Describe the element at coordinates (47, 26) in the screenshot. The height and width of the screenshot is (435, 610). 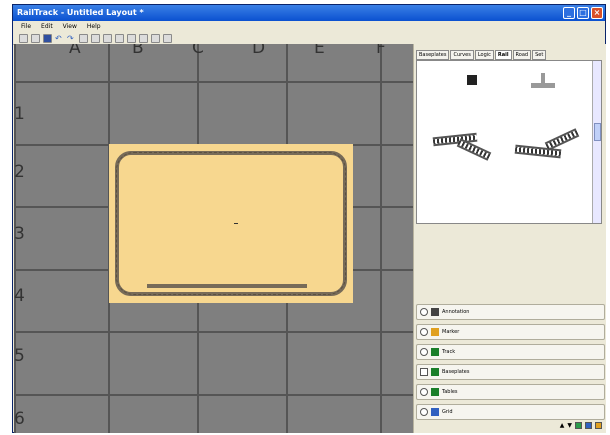
I see `menu-edit: Edit` at that location.